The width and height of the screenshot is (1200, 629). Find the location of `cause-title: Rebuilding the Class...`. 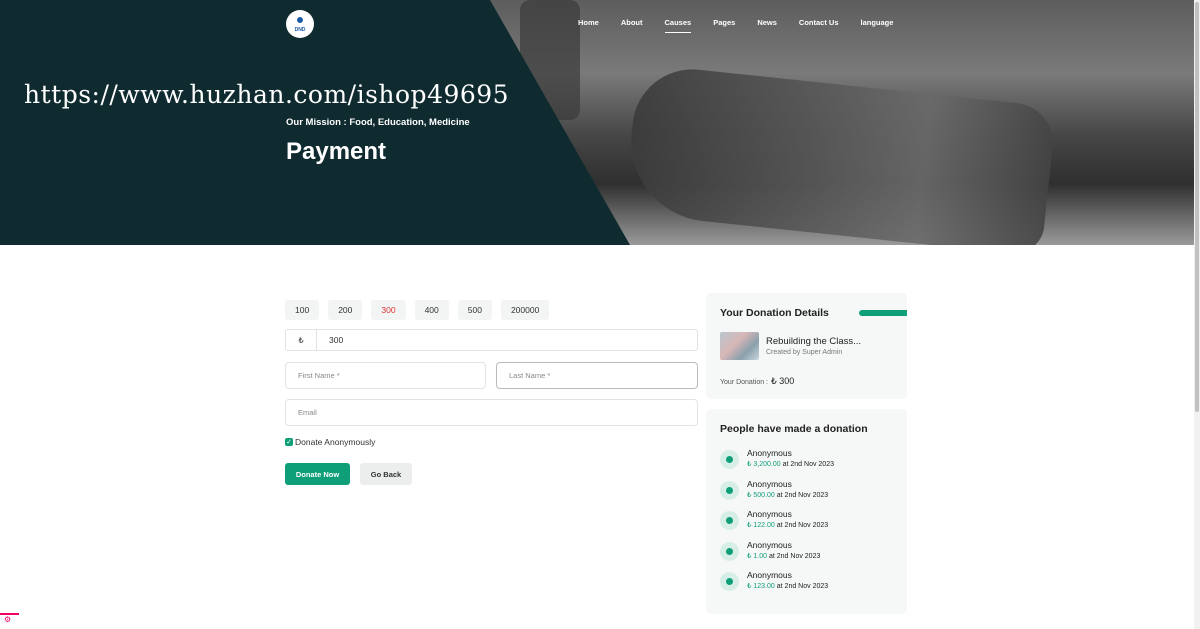

cause-title: Rebuilding the Class... is located at coordinates (813, 341).